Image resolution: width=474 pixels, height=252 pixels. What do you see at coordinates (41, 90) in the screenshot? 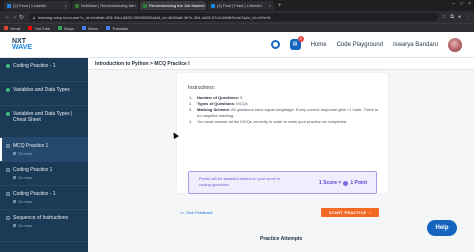
I see `sidebar-item-label: Variables and Data Types` at bounding box center [41, 90].